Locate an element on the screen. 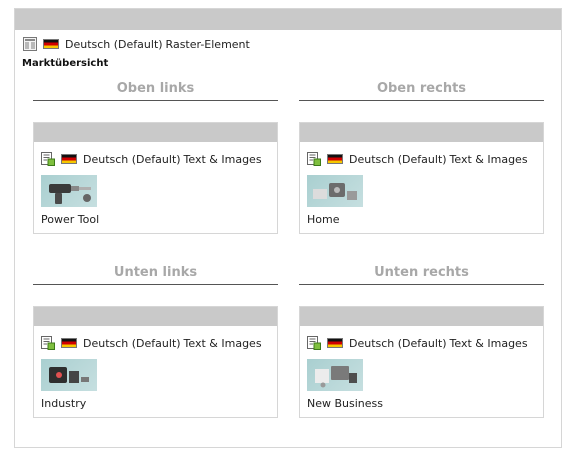  grid-element-language: Deutsch (Default) is located at coordinates (114, 44).